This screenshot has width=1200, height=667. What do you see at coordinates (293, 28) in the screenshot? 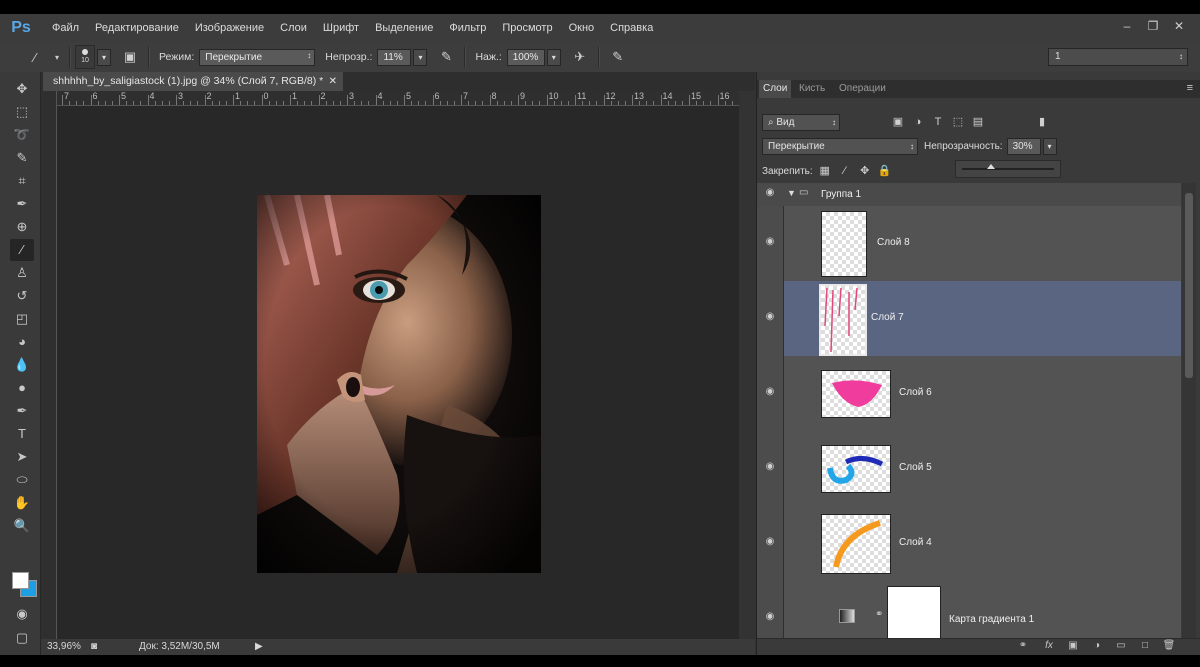
I see `menu-layers: Слои` at bounding box center [293, 28].